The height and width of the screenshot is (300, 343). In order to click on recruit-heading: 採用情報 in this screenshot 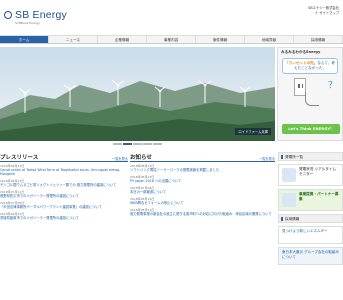, I will do `click(310, 218)`.